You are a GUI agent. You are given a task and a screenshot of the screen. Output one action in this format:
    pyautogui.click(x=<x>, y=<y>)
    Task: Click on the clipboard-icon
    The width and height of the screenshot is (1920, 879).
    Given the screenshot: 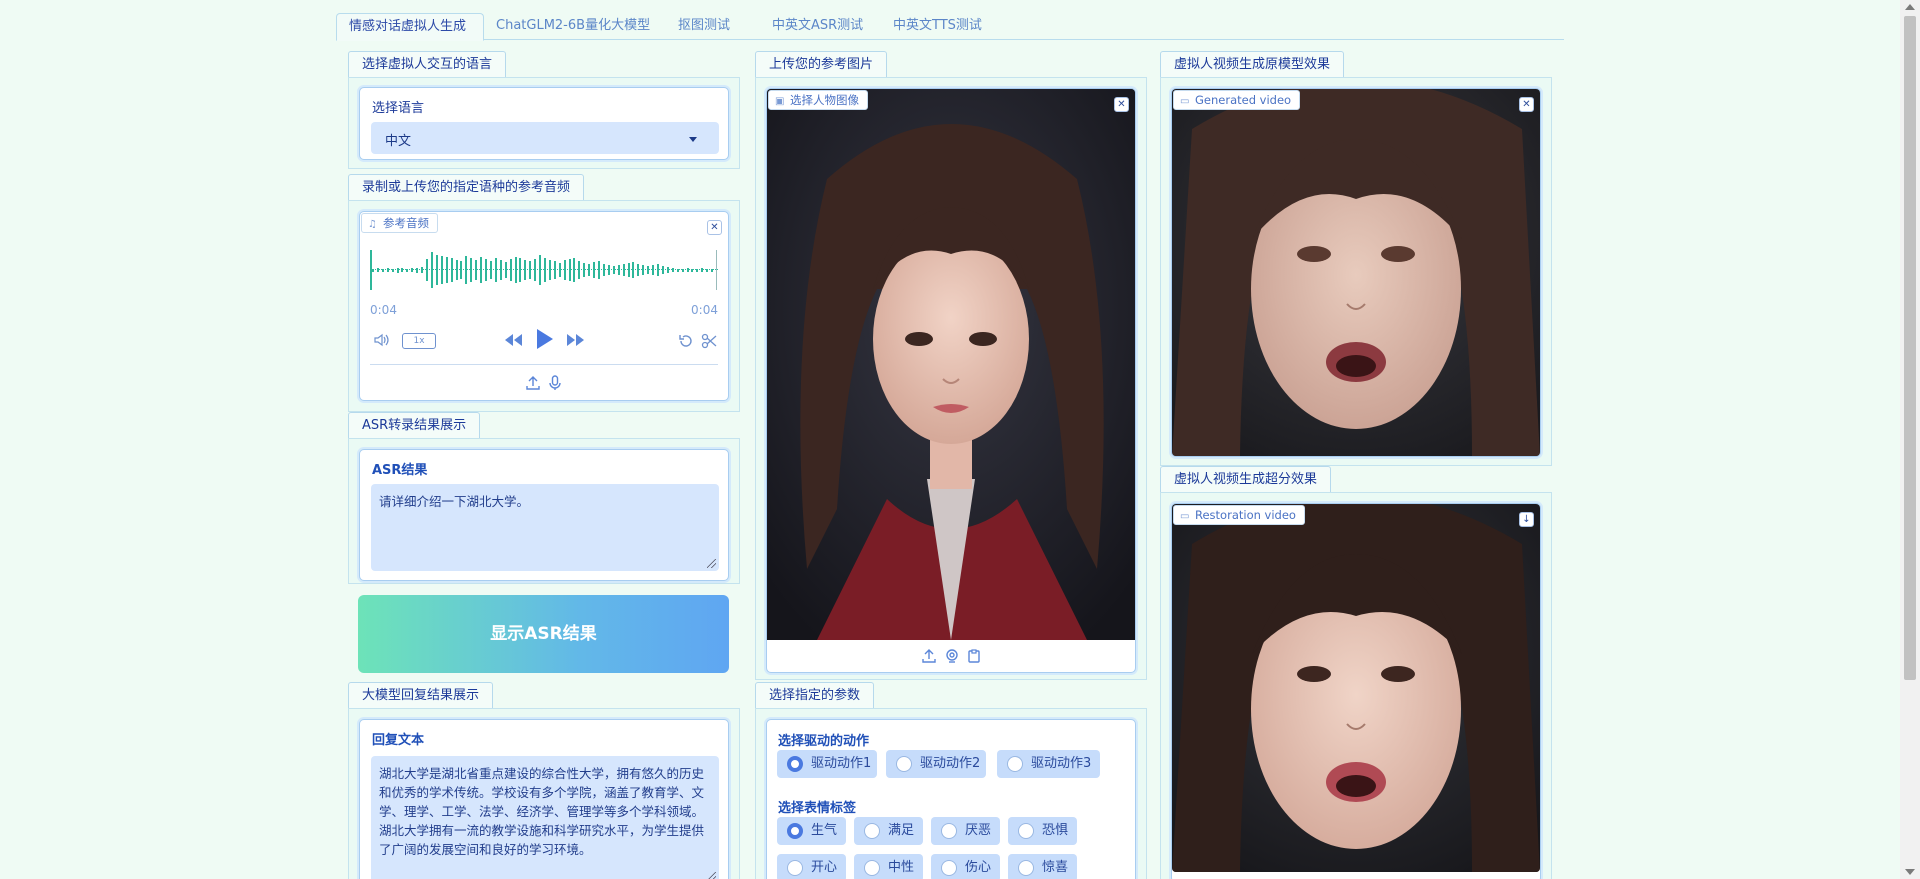 What is the action you would take?
    pyautogui.click(x=974, y=658)
    